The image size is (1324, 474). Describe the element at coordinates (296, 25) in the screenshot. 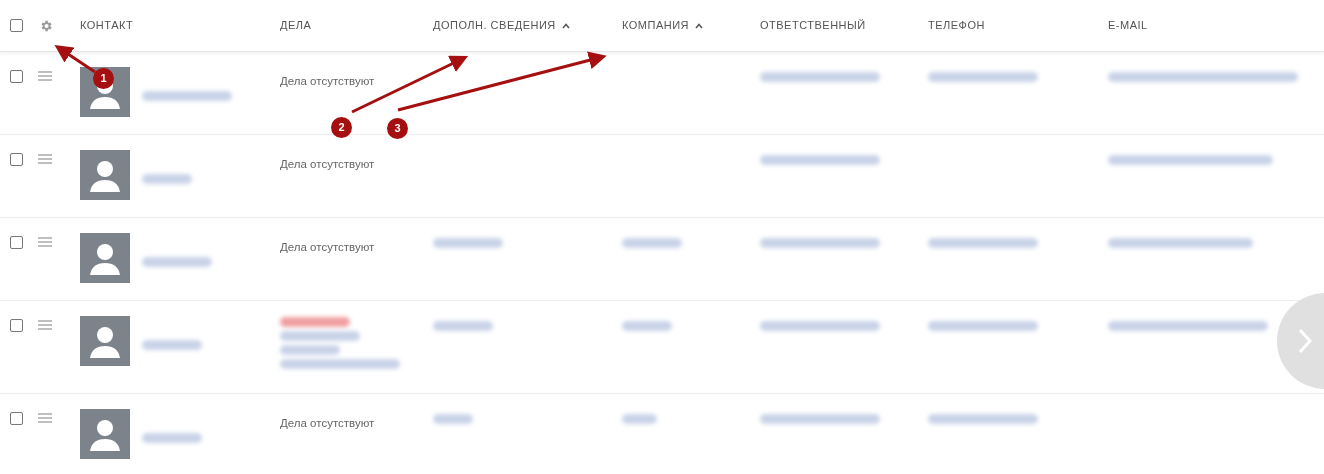

I see `column-header: ДЕЛА` at that location.